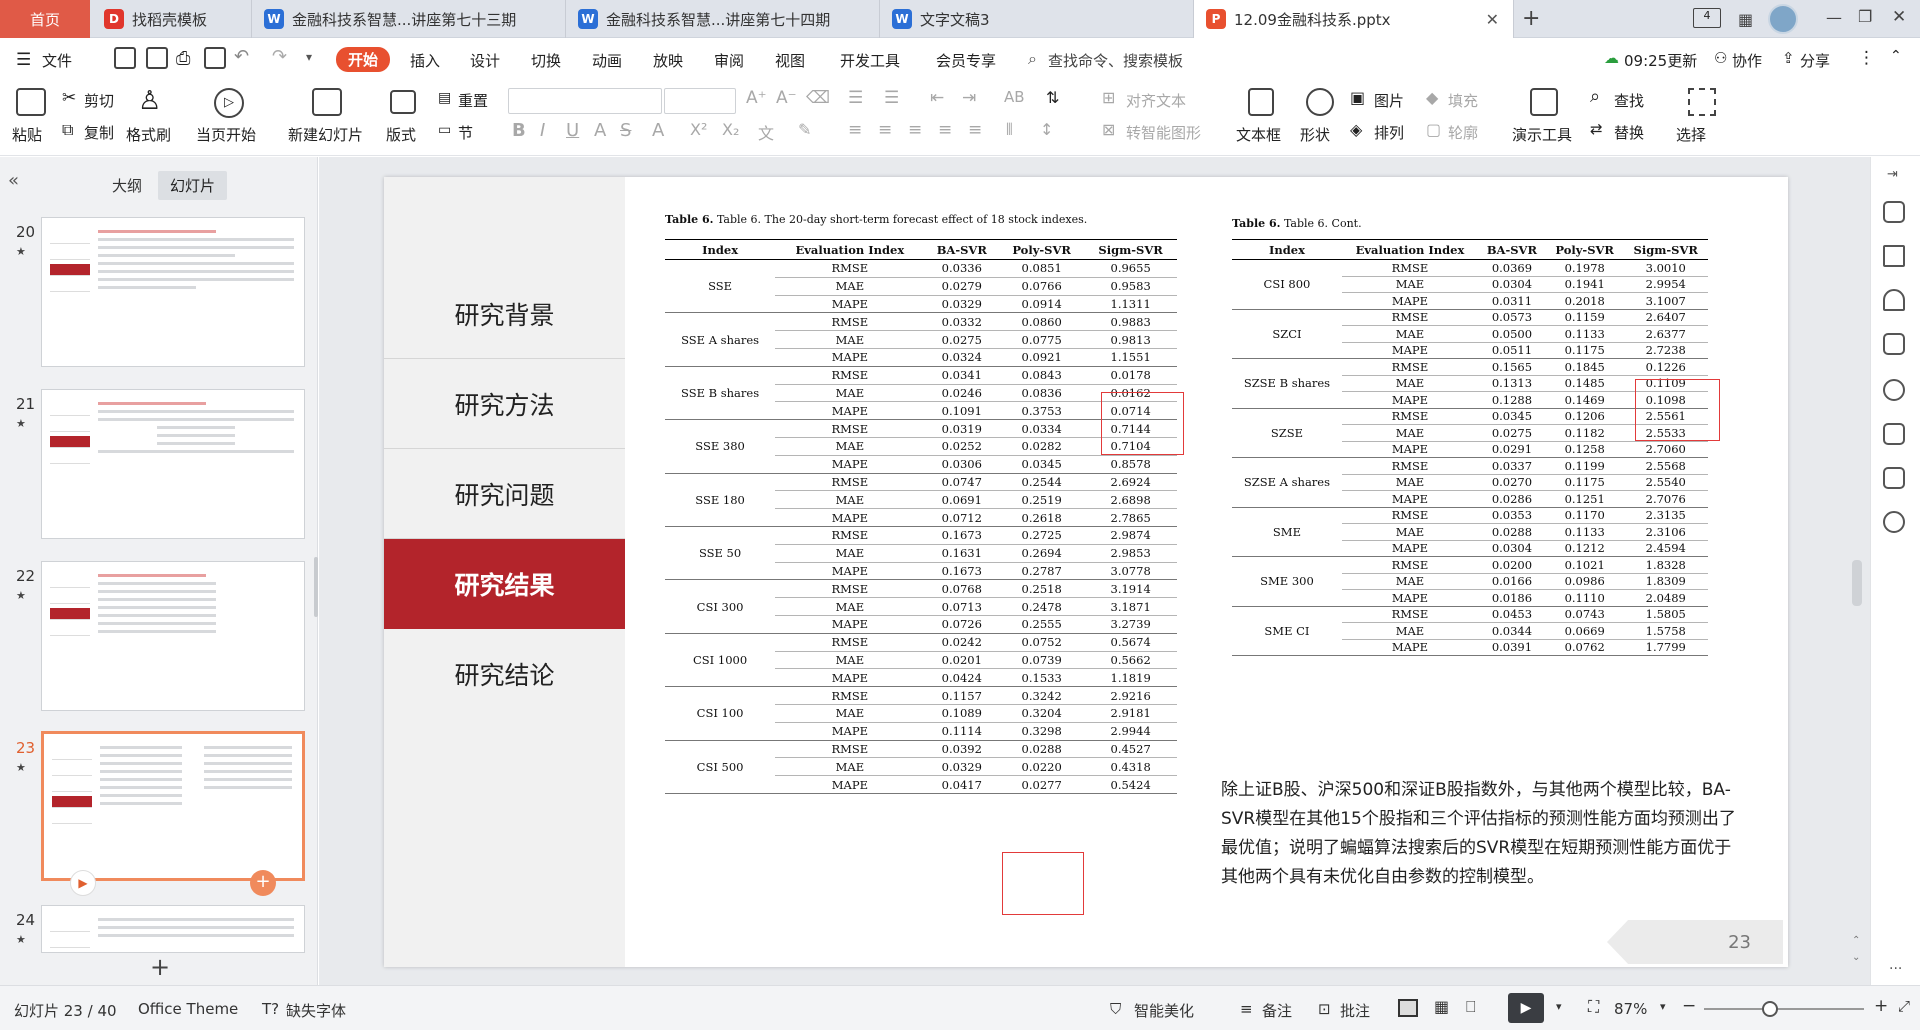  Describe the element at coordinates (730, 129) in the screenshot. I see `subscript-icon: X₂` at that location.